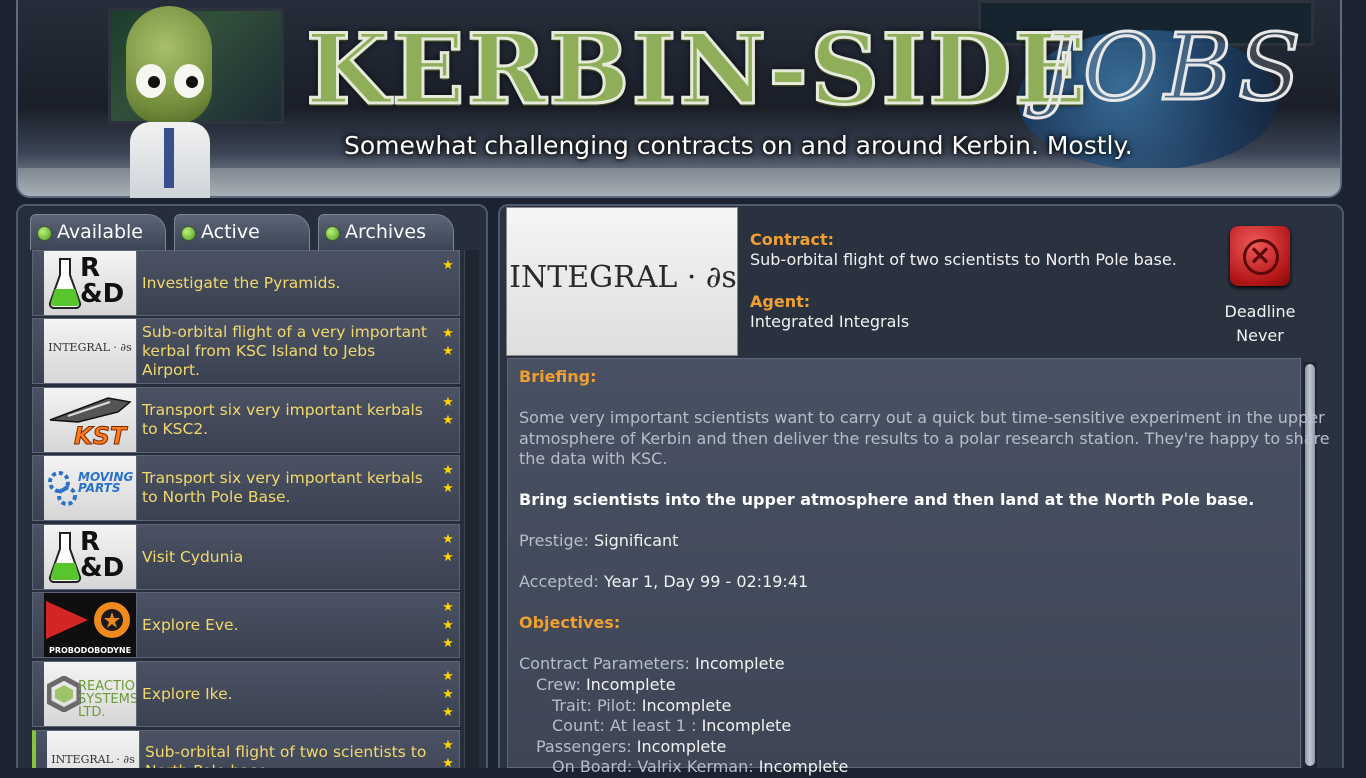  I want to click on decline-contract-button: ×, so click(1260, 256).